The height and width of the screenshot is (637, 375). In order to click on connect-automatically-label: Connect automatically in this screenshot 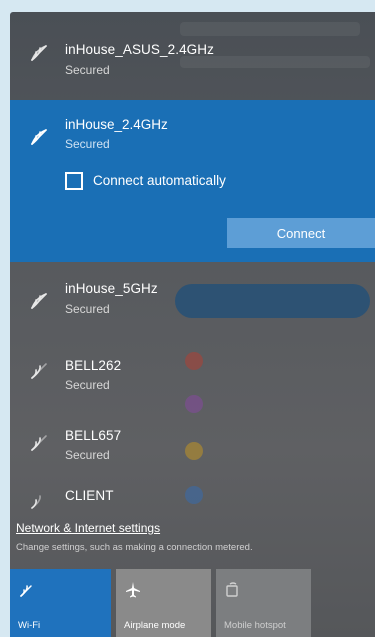, I will do `click(159, 180)`.